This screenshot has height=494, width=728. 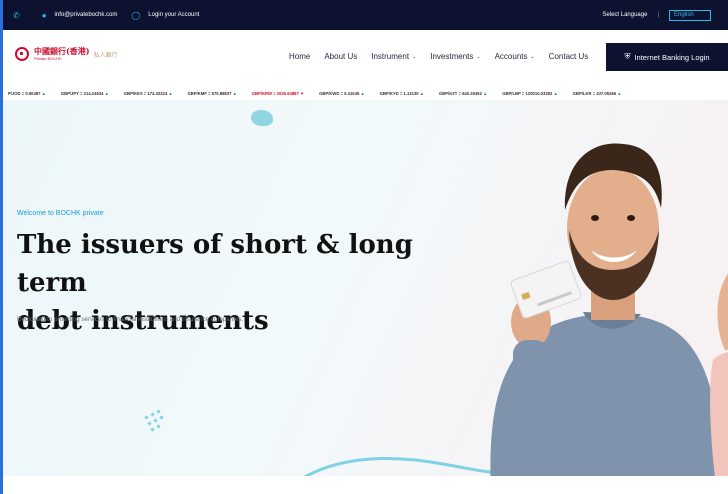 I want to click on nav-investments-label: Investments, so click(x=452, y=56).